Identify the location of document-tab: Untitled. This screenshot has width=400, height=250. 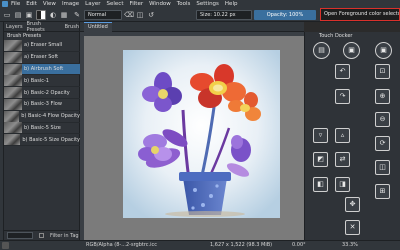
(98, 27).